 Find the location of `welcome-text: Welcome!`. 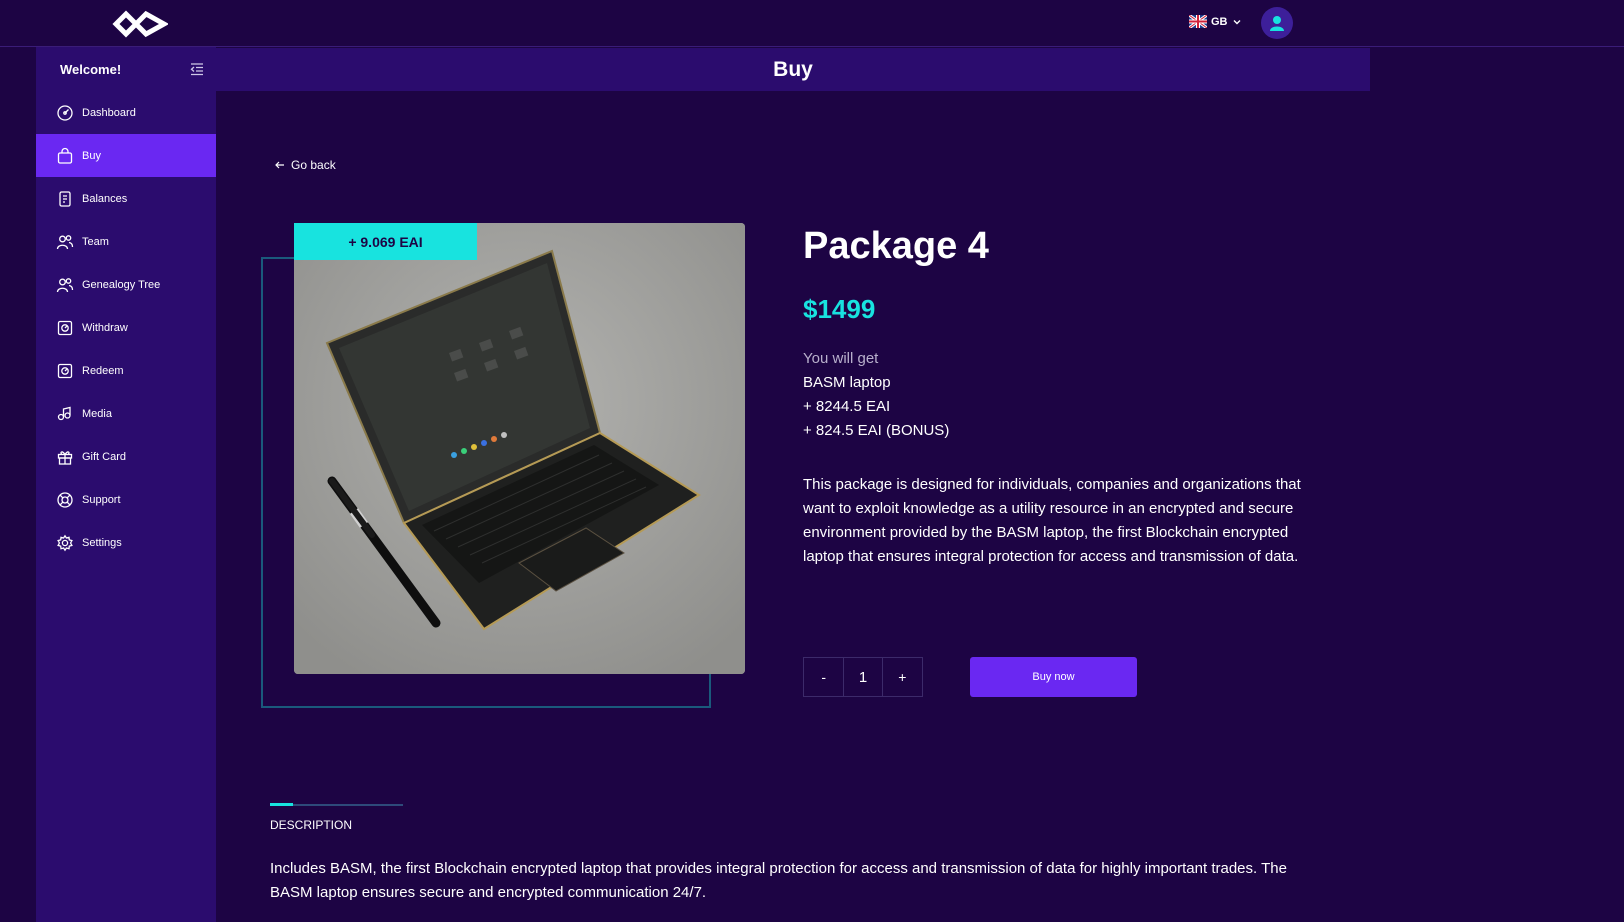

welcome-text: Welcome! is located at coordinates (91, 69).